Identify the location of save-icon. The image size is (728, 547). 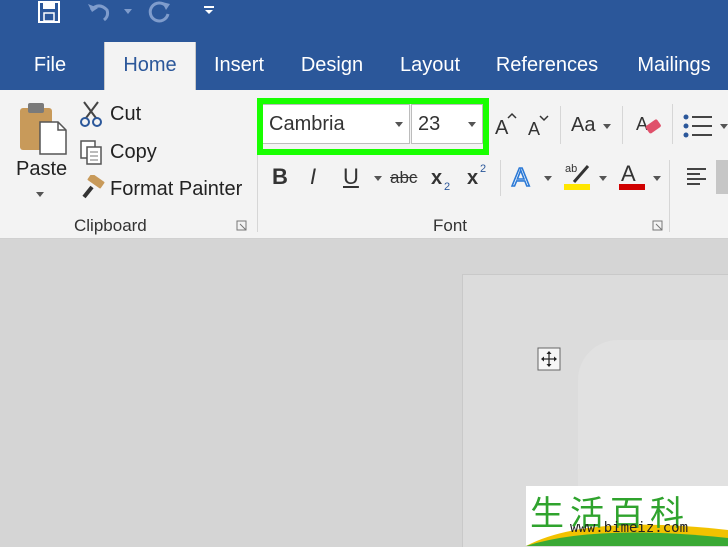
(49, 13).